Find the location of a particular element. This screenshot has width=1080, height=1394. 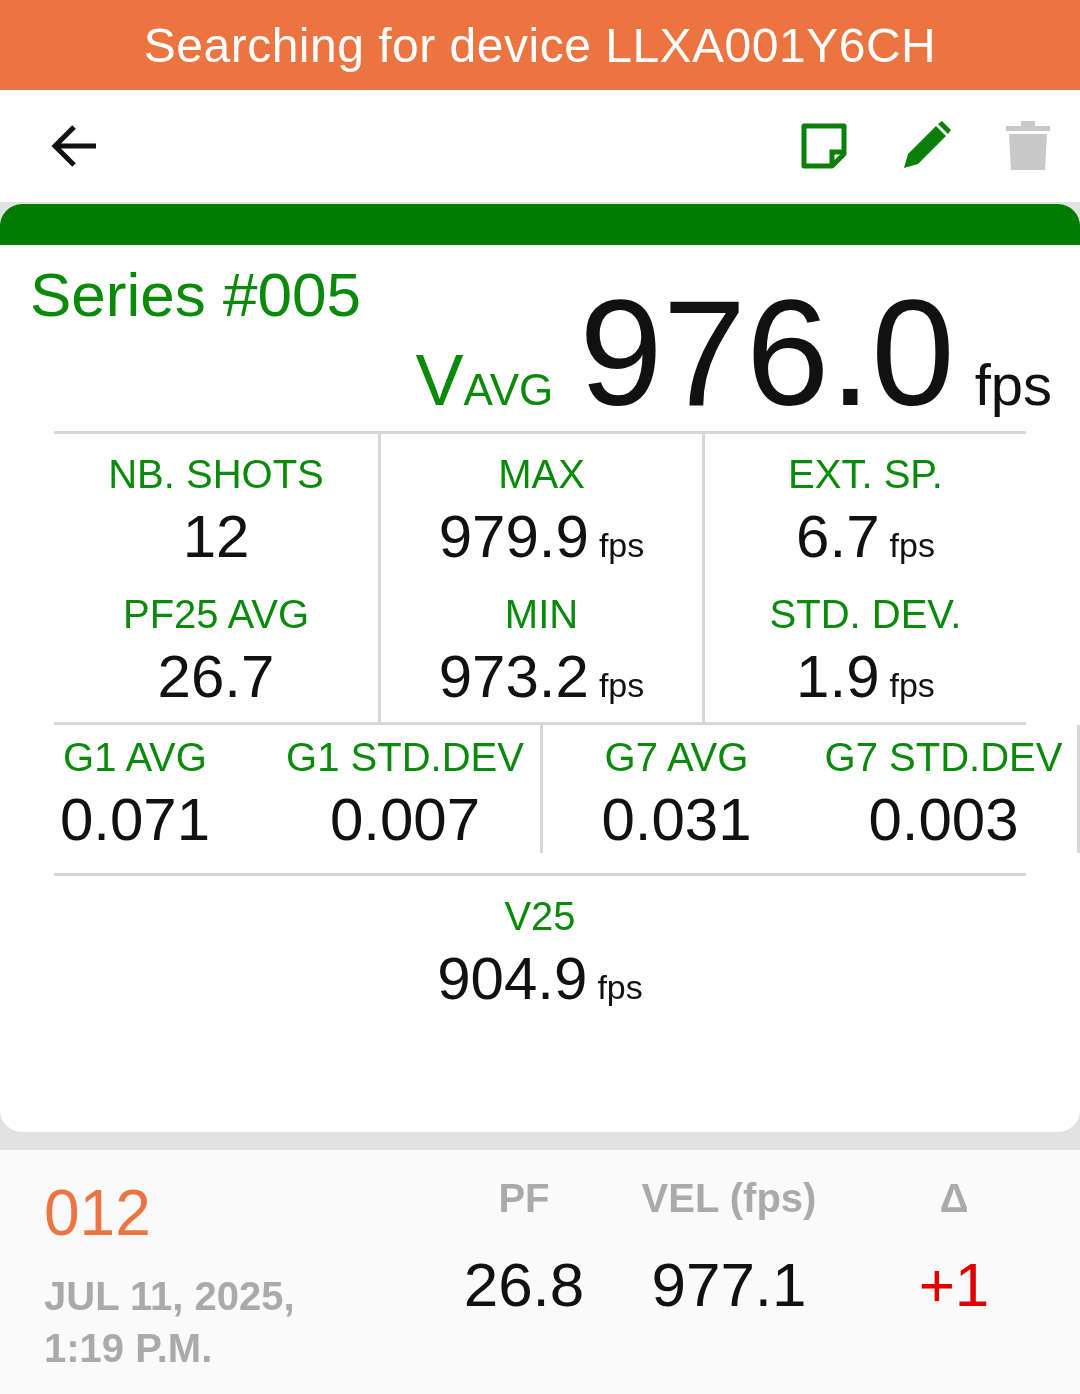

stat-label: NB. SHOTS is located at coordinates (216, 474).